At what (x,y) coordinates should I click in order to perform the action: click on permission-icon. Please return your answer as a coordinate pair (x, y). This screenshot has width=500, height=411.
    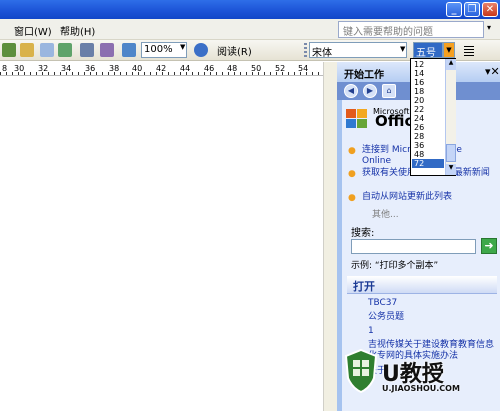
    Looking at the image, I should click on (9, 50).